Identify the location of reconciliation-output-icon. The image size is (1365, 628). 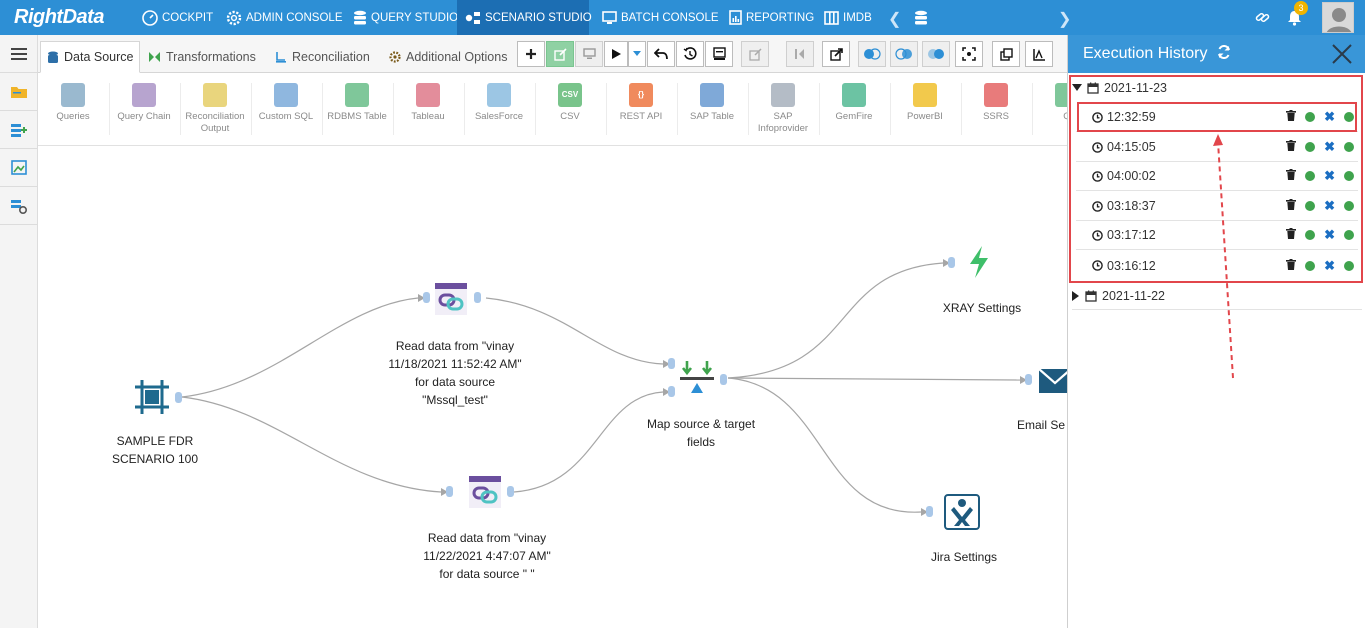
(215, 95).